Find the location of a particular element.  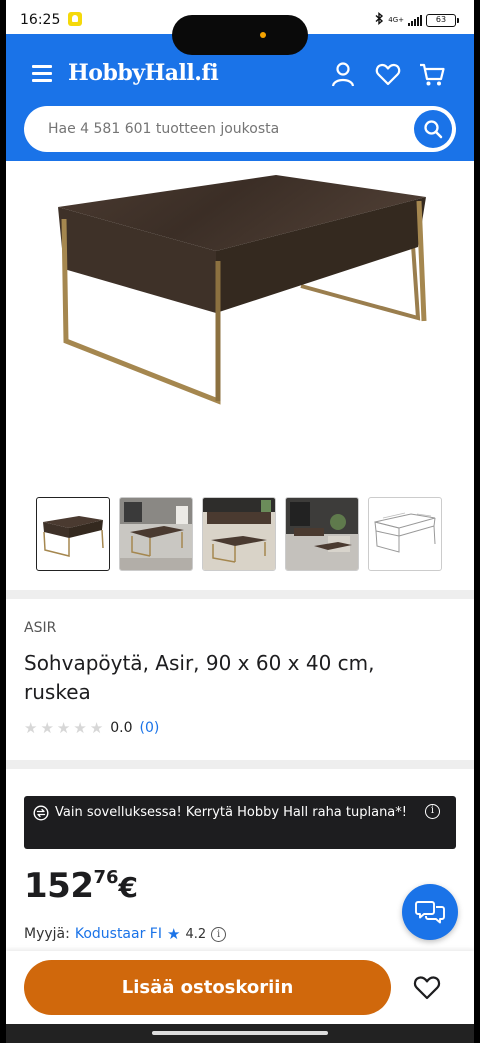

search-bar is located at coordinates (240, 129).